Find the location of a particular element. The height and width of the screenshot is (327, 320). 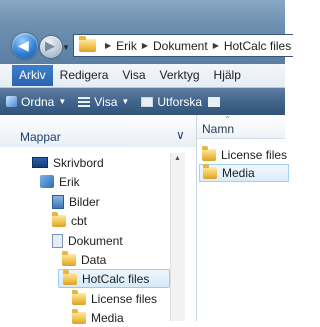

tree-item-label: License files is located at coordinates (124, 298).